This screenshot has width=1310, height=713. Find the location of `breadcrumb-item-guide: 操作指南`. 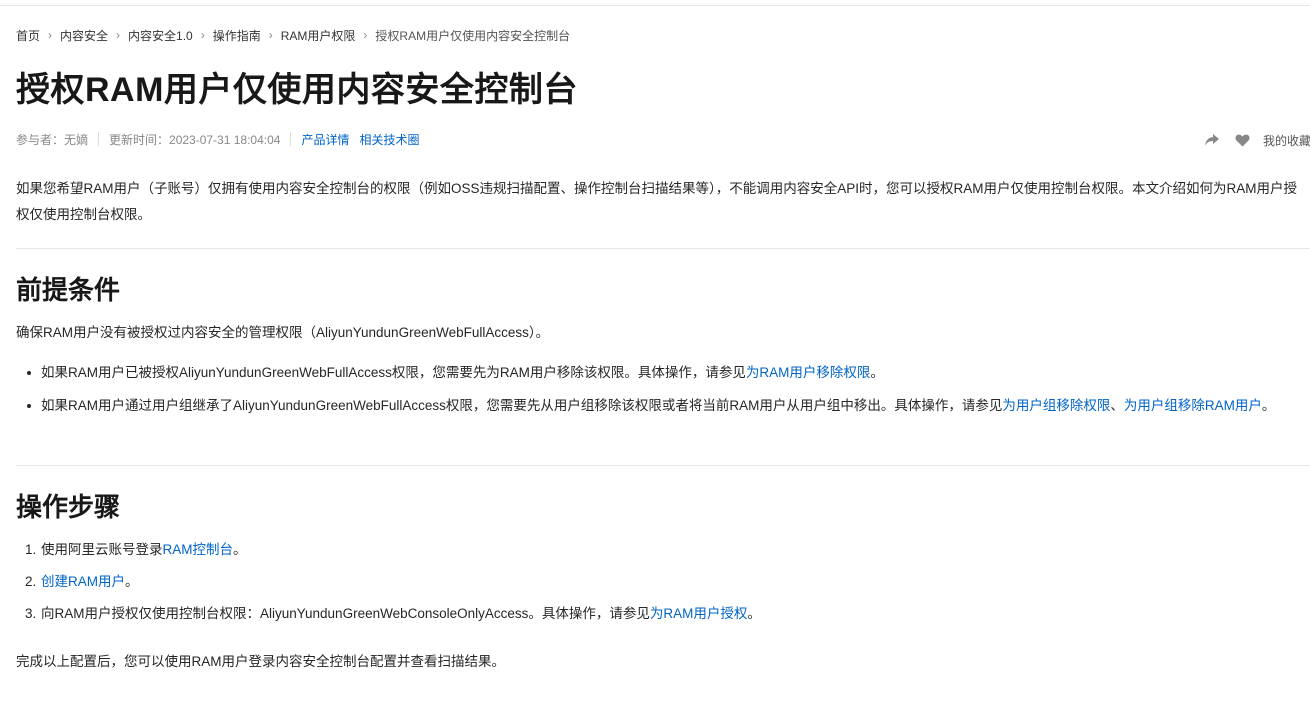

breadcrumb-item-guide: 操作指南 is located at coordinates (237, 35).